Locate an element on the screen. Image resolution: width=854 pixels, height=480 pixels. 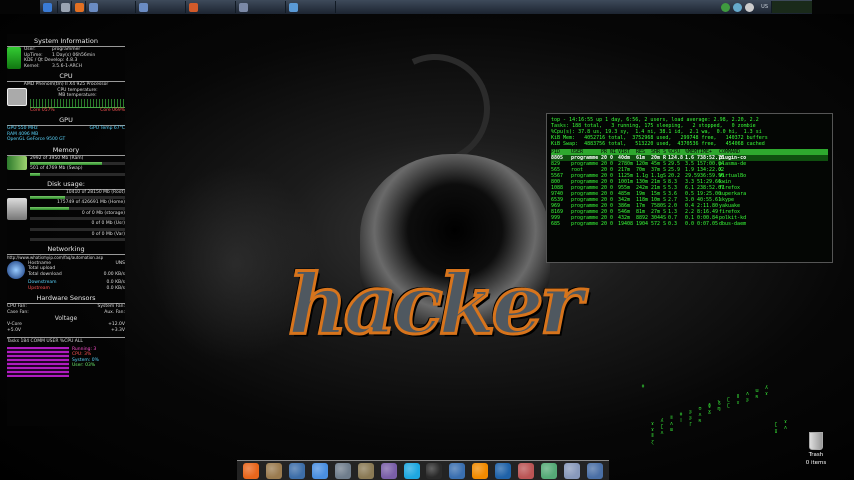
disk-usage-text: 175749 of 426691 Mb (Home) is located at coordinates (91, 202).